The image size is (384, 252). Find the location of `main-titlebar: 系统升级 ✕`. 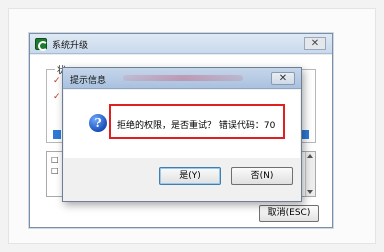

main-titlebar: 系统升级 ✕ is located at coordinates (181, 44).